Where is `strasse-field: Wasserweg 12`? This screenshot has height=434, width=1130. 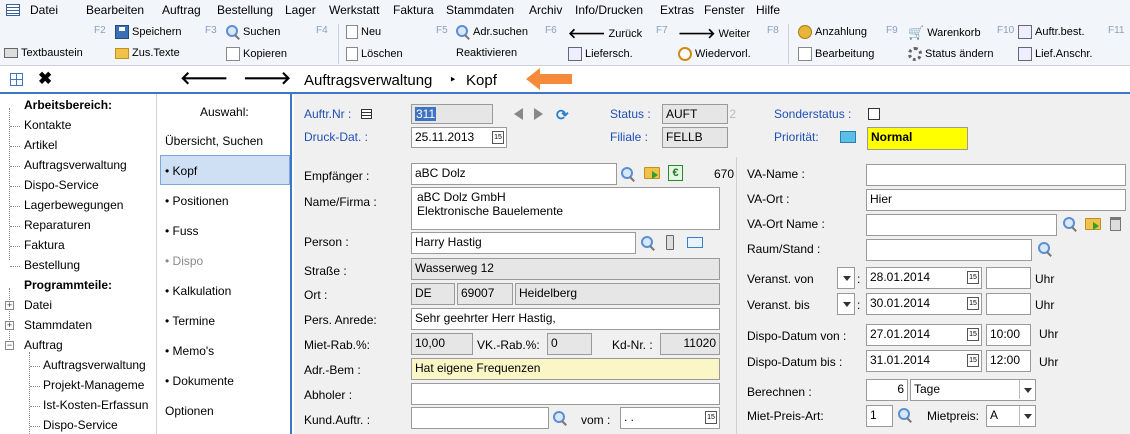 strasse-field: Wasserweg 12 is located at coordinates (565, 269).